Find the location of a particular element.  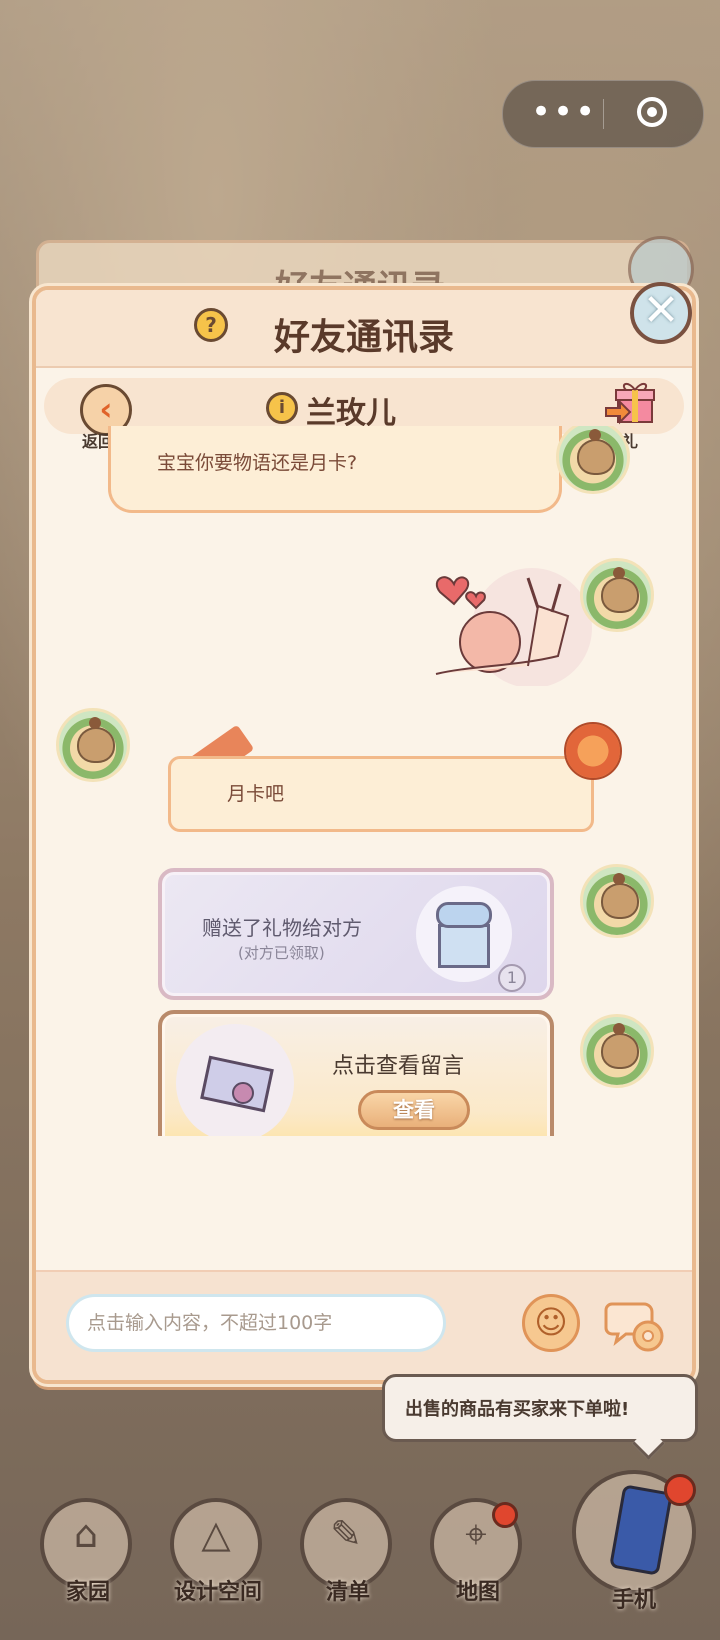

message-text: 宝宝你要物语还是月卡? is located at coordinates (257, 463).